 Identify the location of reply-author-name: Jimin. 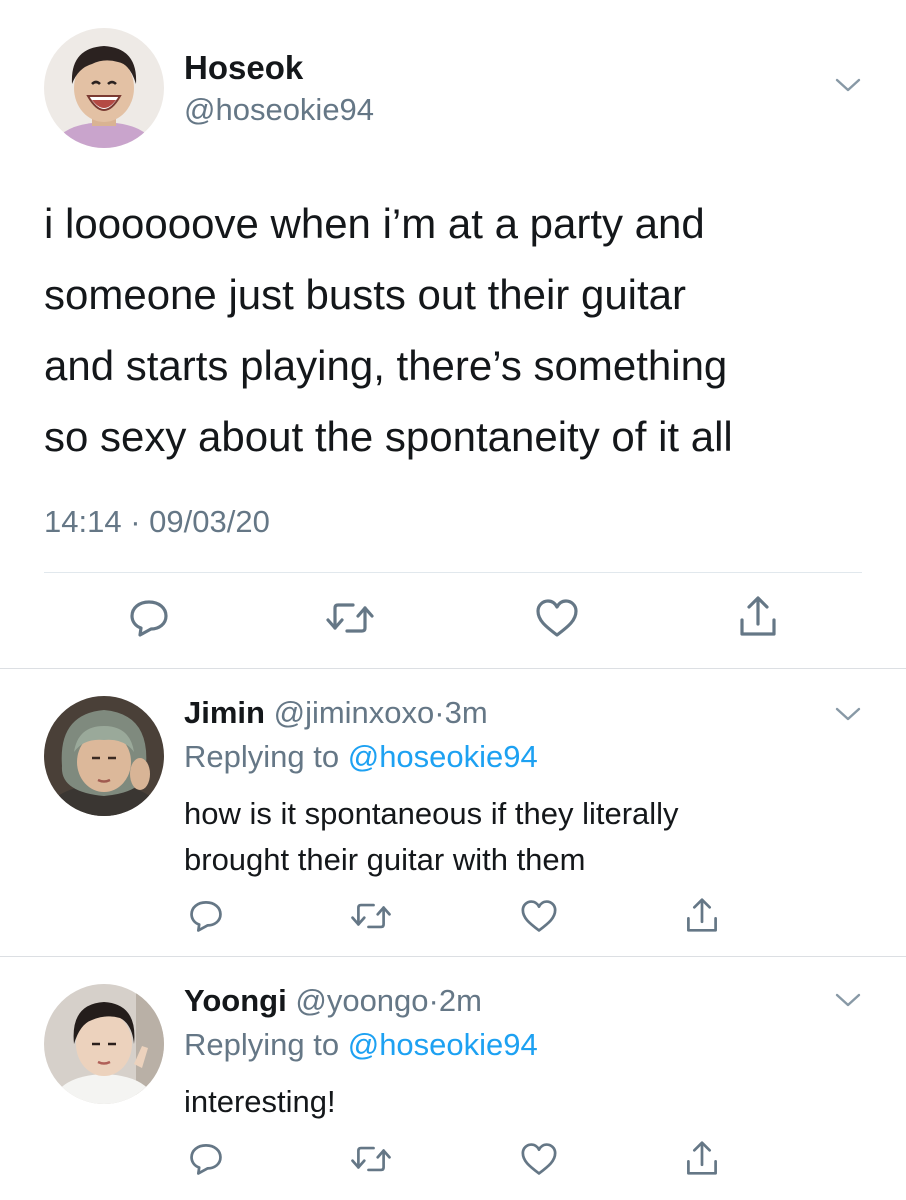
(224, 712).